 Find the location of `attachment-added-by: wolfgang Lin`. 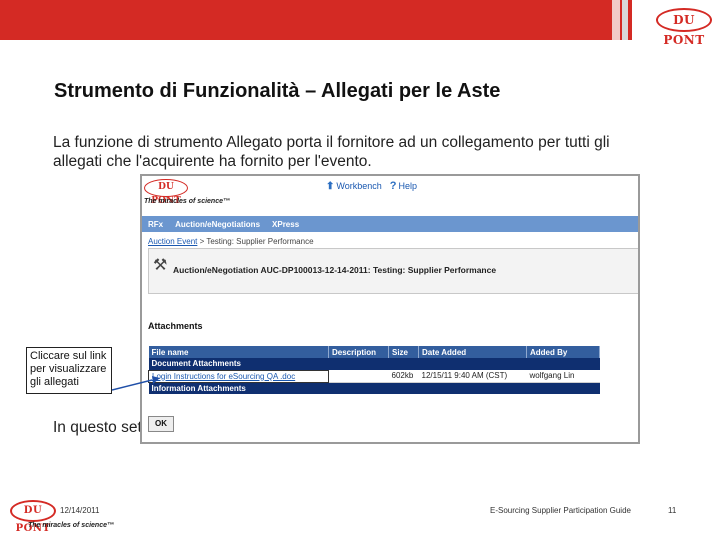

attachment-added-by: wolfgang Lin is located at coordinates (563, 376).